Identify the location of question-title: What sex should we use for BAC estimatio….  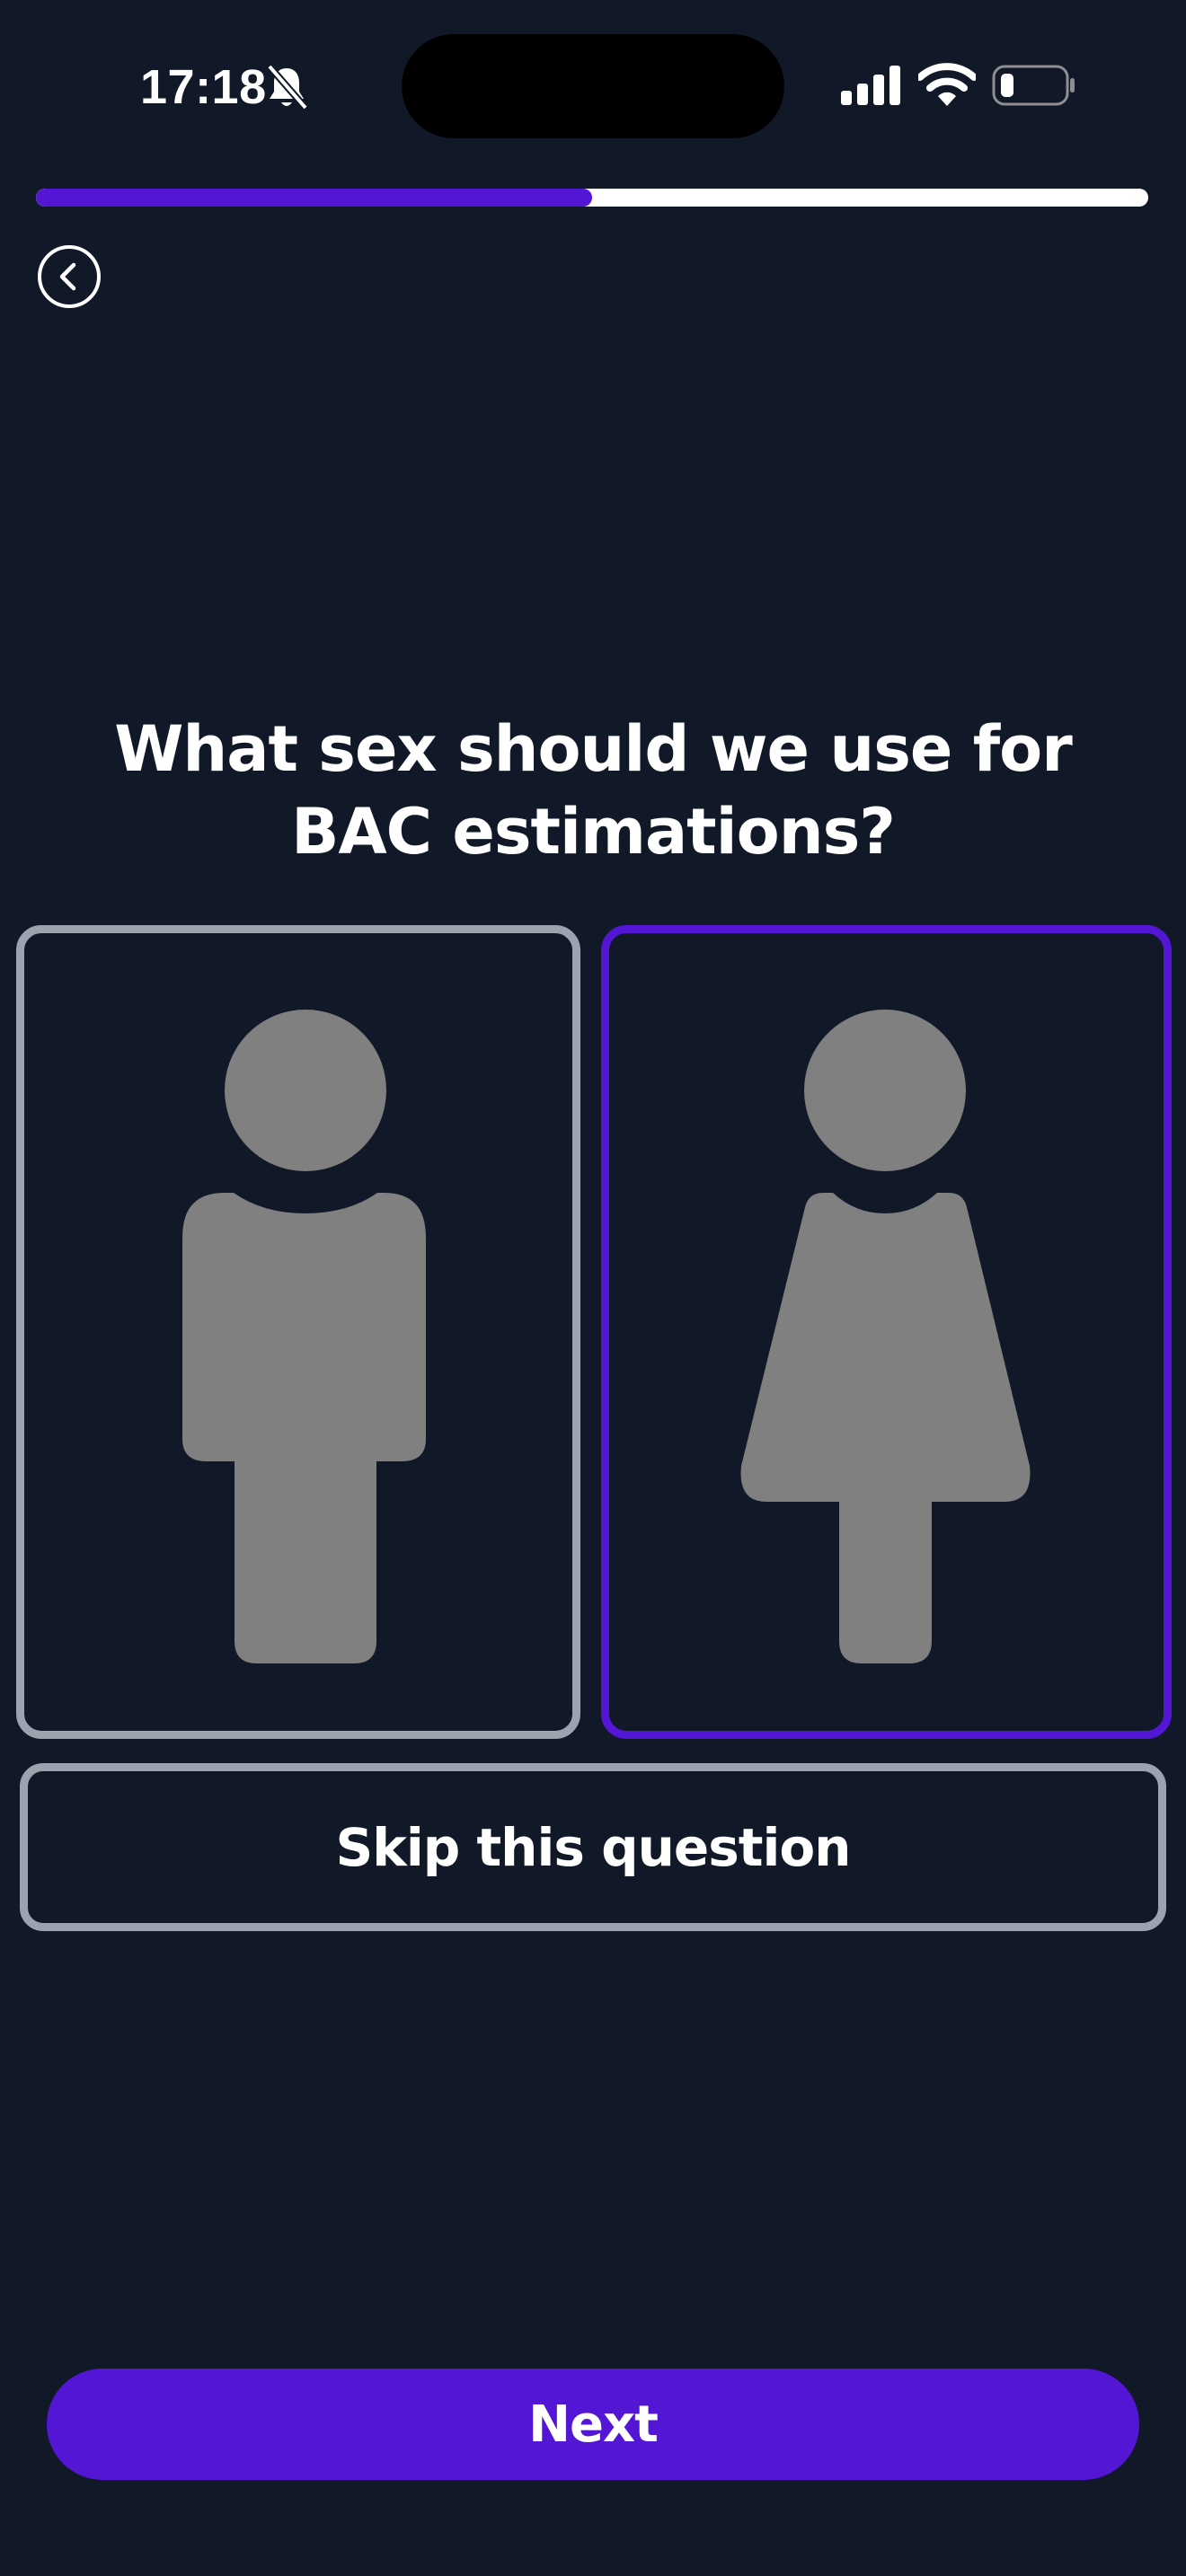
(593, 790).